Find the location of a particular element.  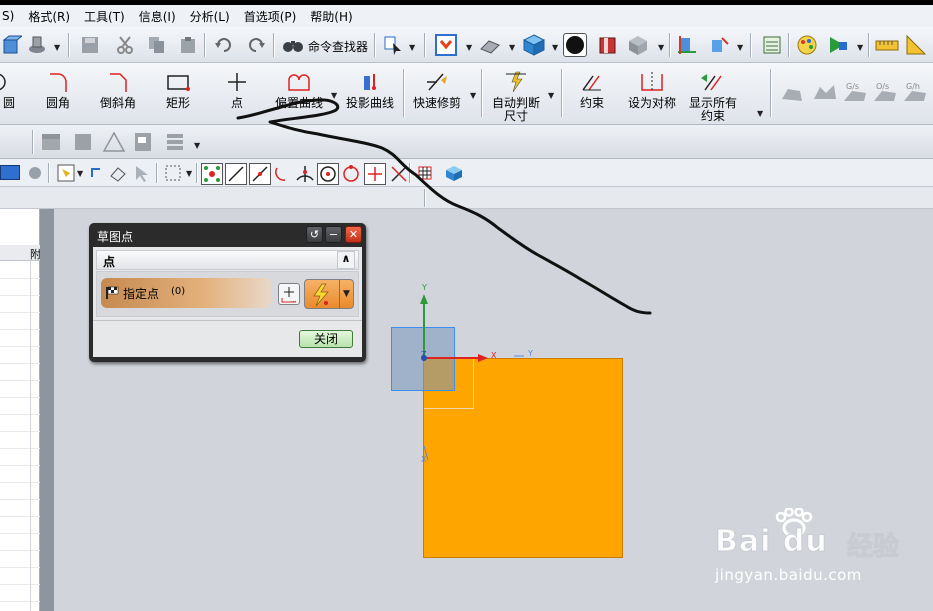

snap-line-icon is located at coordinates (236, 174).